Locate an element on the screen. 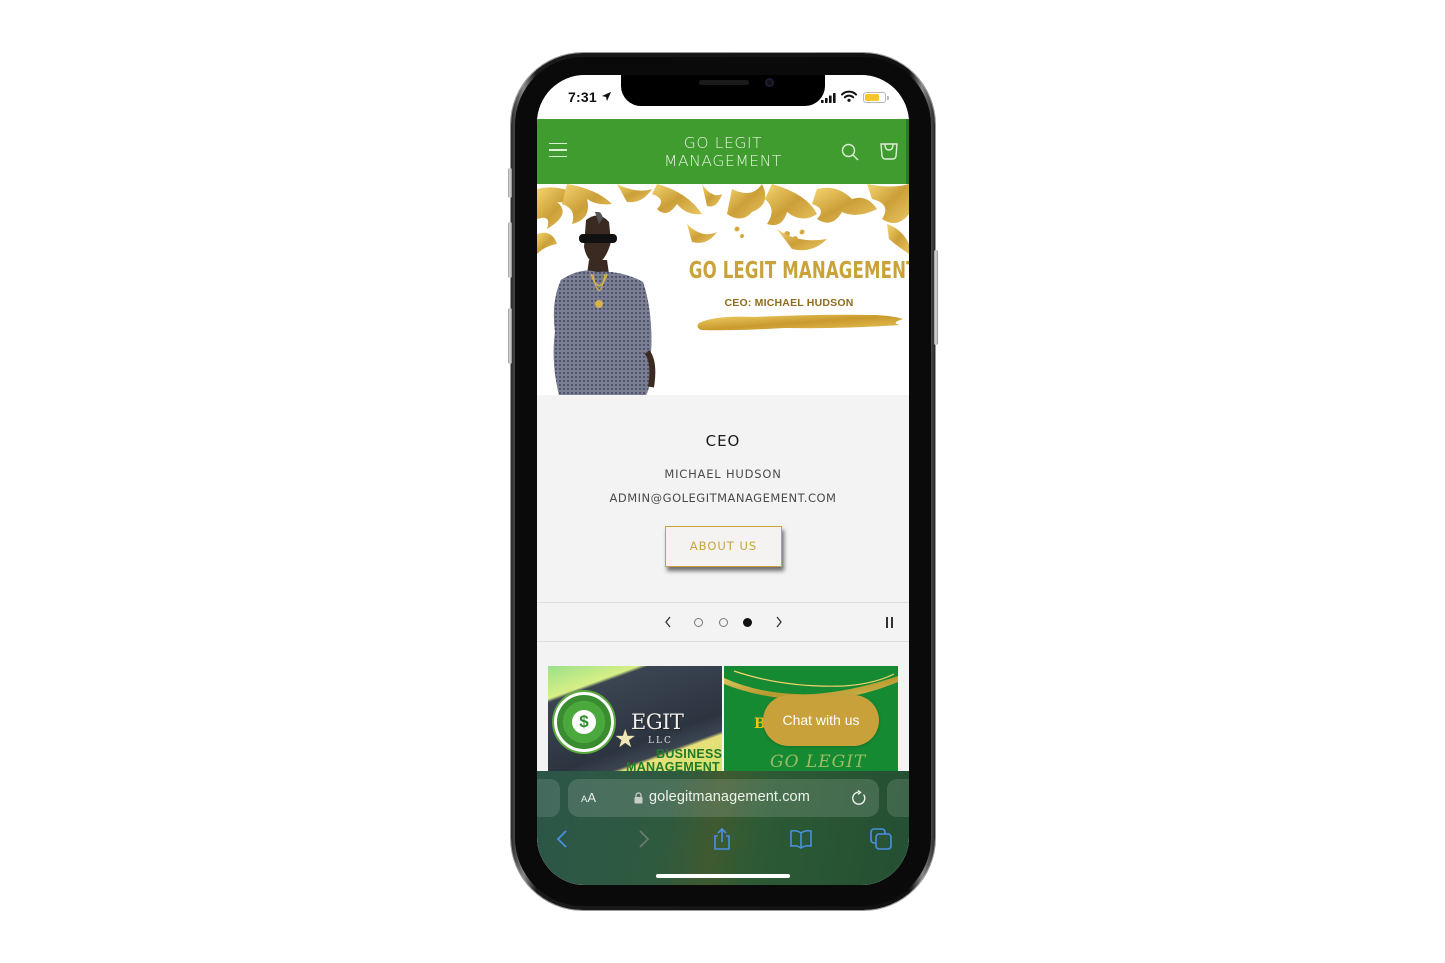 The width and height of the screenshot is (1445, 963). site-title-link: GO LEGIT MANAGEMENT is located at coordinates (723, 152).